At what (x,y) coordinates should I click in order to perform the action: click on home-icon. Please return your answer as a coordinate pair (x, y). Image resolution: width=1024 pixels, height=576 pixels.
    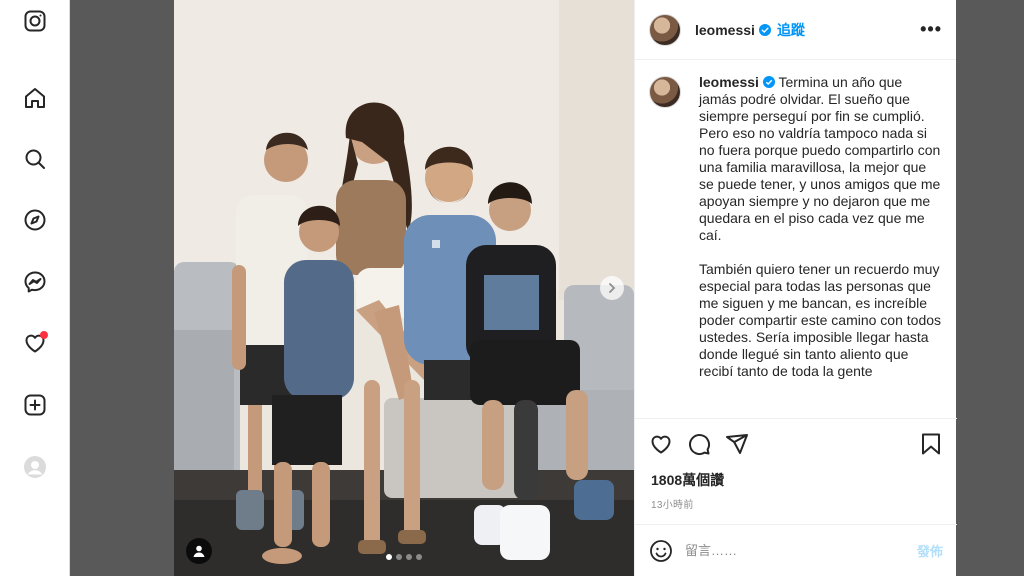
    Looking at the image, I should click on (35, 98).